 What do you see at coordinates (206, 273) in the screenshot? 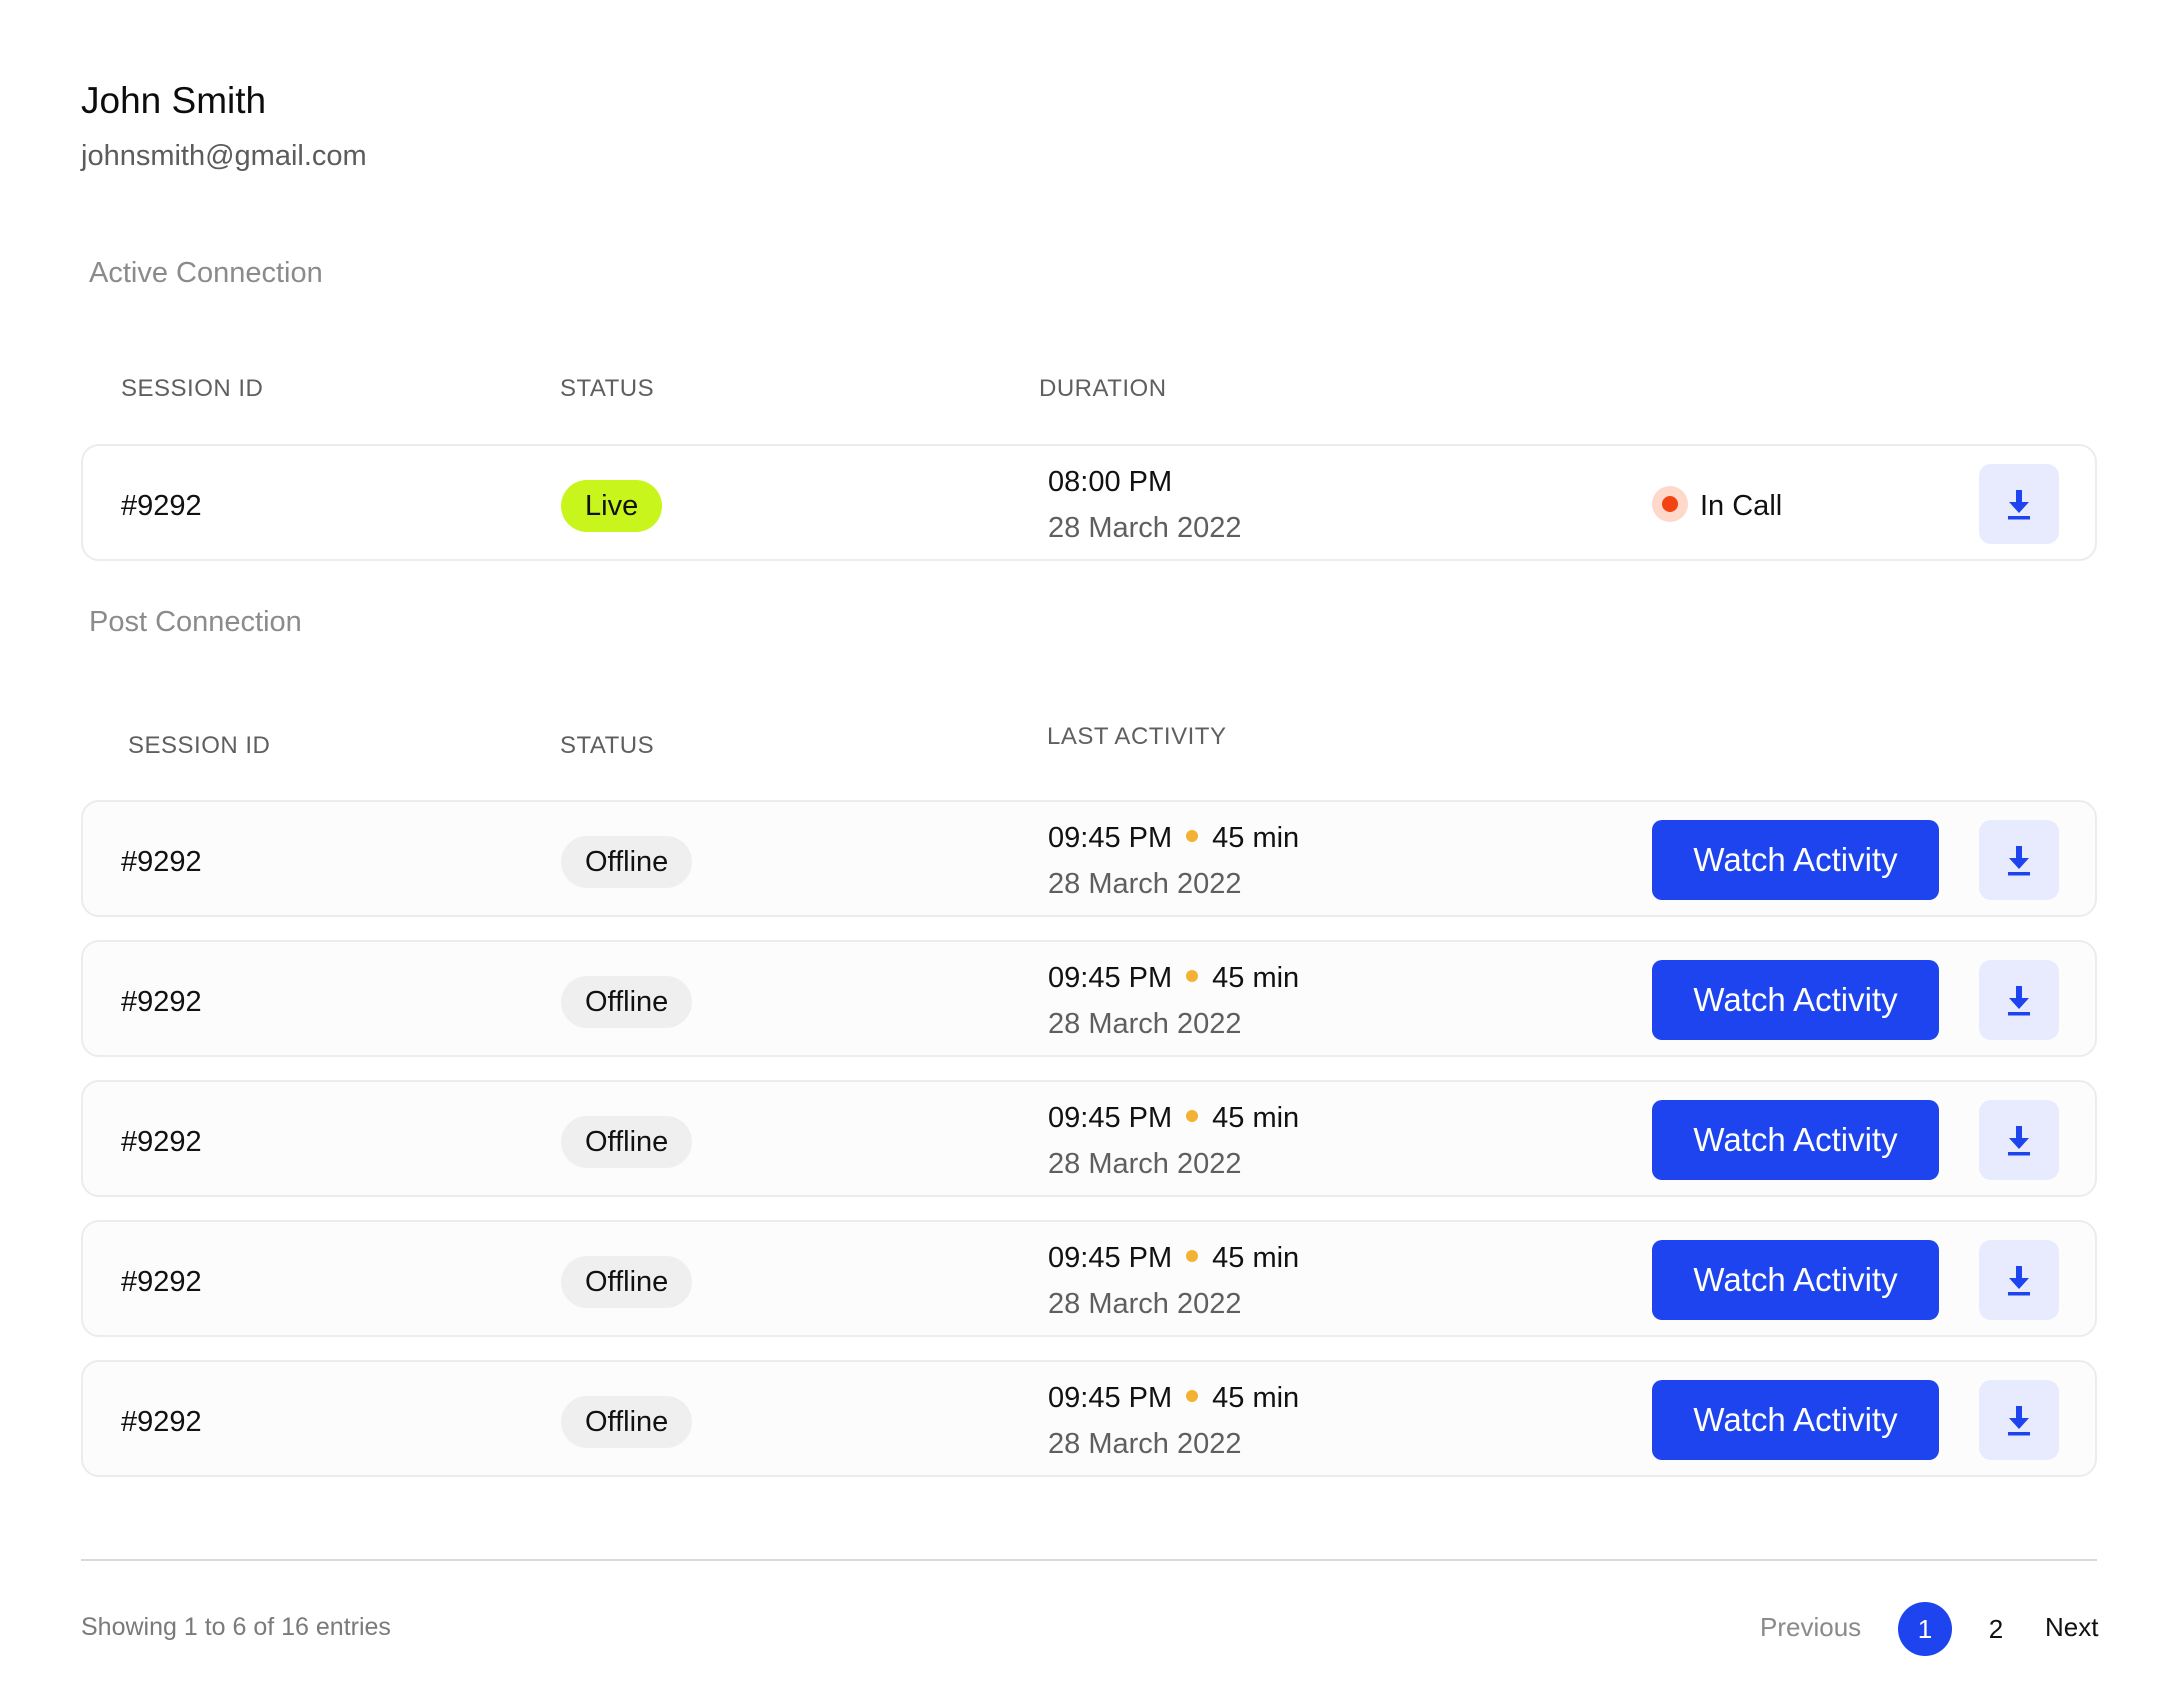
I see `active-connection-title: Active Connection` at bounding box center [206, 273].